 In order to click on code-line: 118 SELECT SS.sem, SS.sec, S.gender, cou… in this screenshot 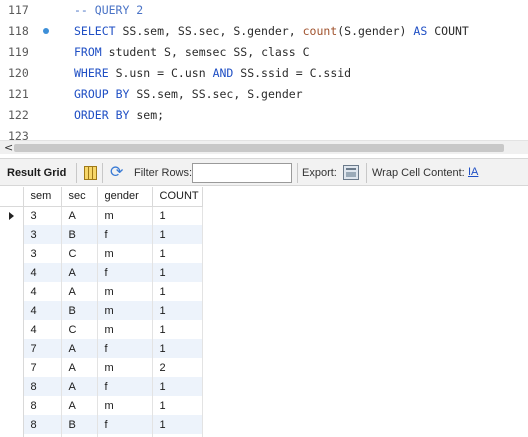, I will do `click(264, 31)`.